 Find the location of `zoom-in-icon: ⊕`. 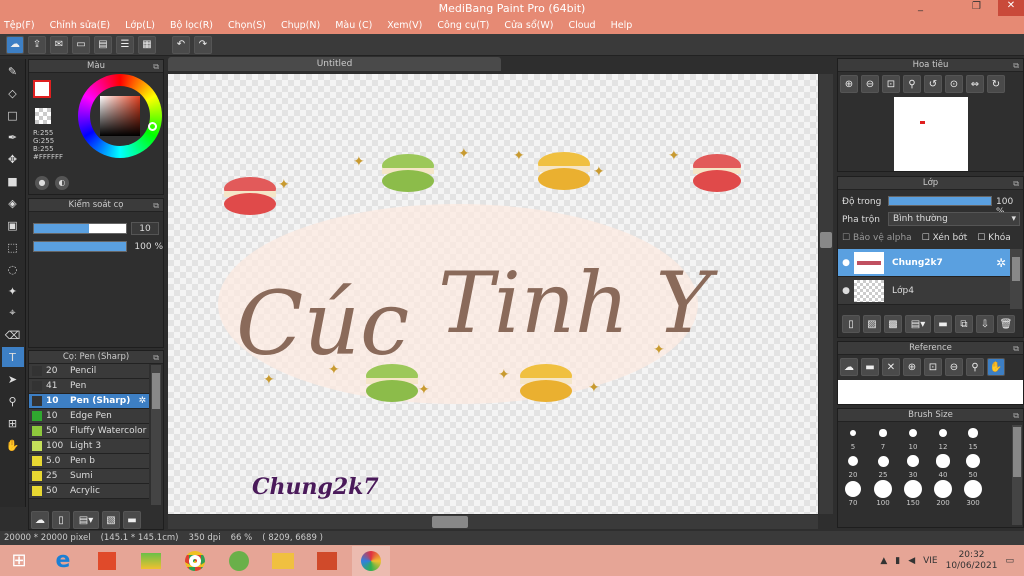

zoom-in-icon: ⊕ is located at coordinates (849, 84).